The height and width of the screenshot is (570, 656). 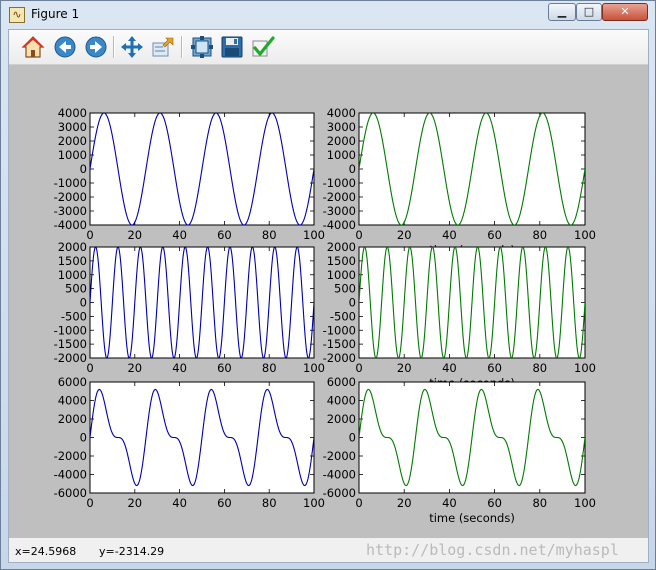 I want to click on subplots-config-icon, so click(x=202, y=47).